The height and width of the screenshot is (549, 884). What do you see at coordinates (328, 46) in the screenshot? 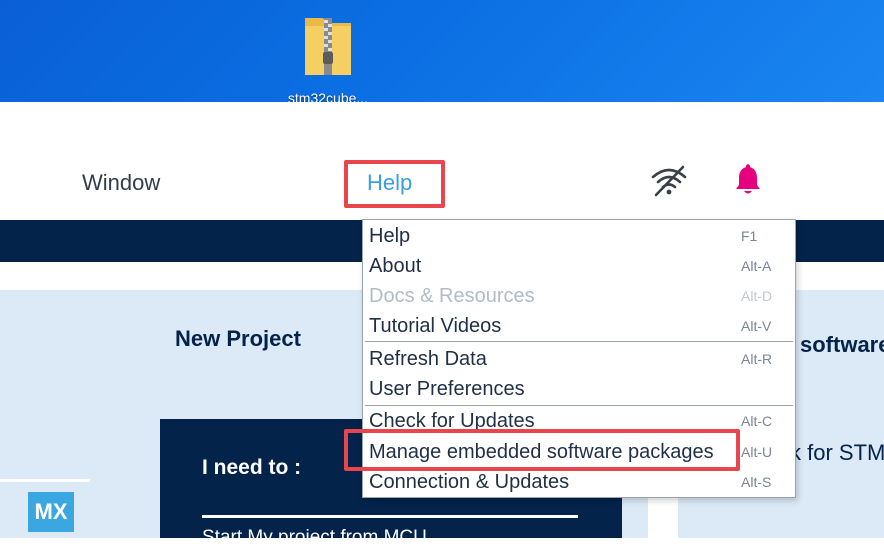
I see `zip-folder-icon` at bounding box center [328, 46].